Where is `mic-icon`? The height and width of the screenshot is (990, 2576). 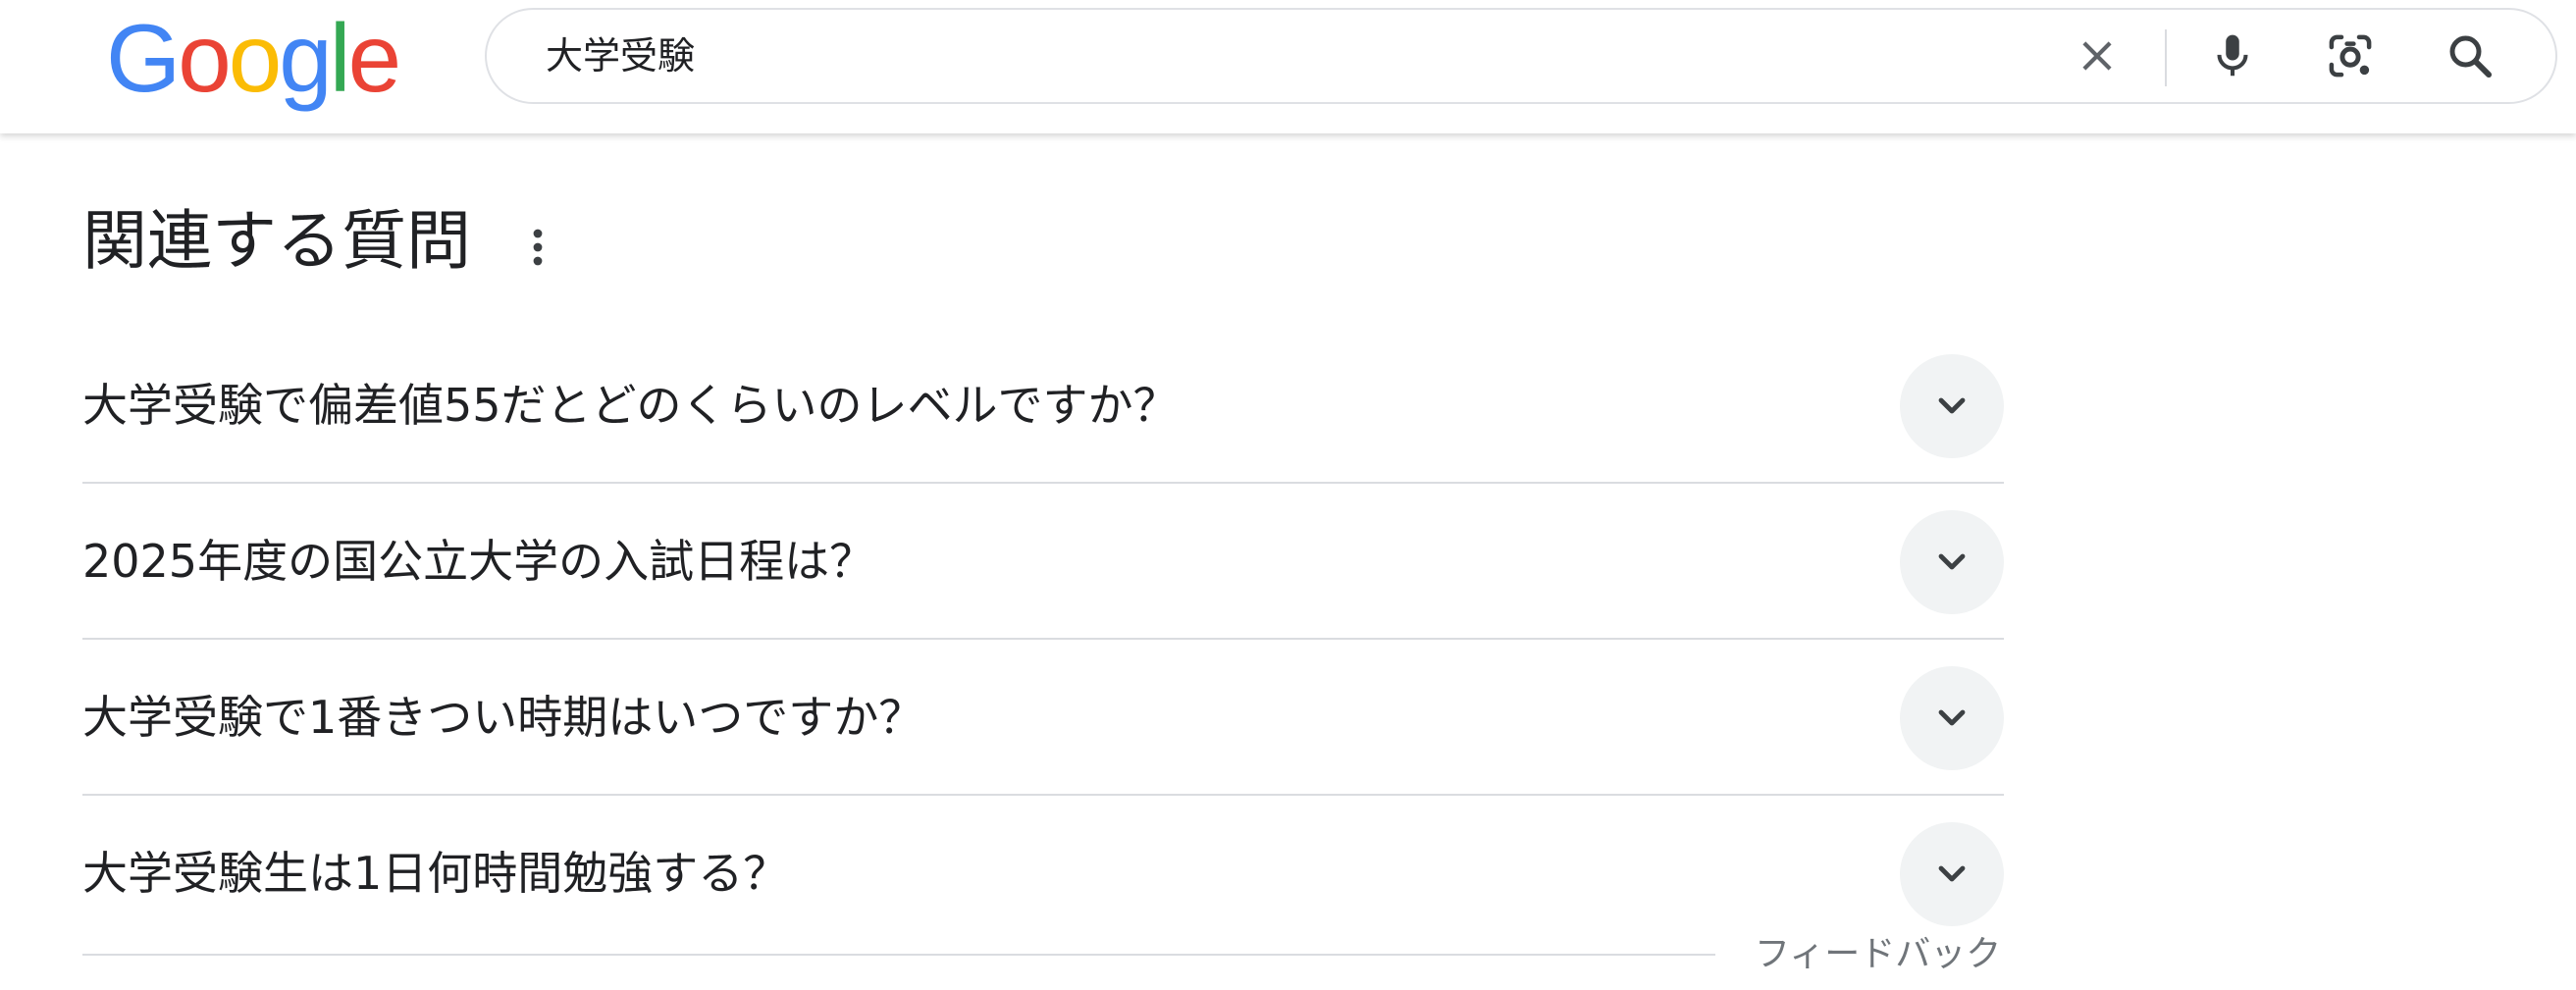 mic-icon is located at coordinates (2232, 55).